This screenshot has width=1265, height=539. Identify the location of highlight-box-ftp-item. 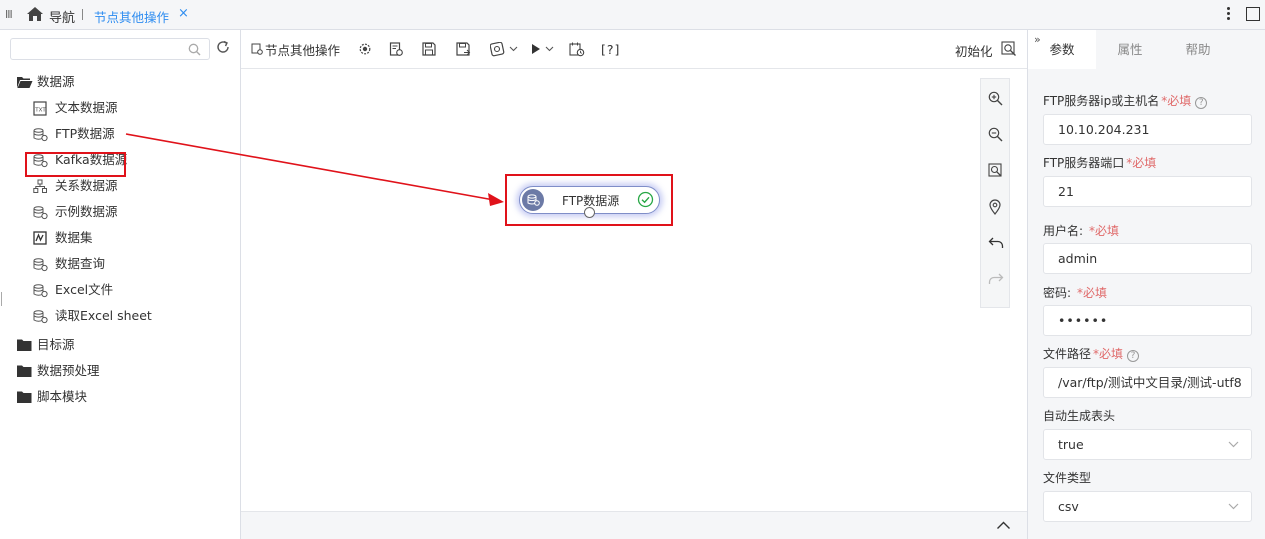
(75, 164).